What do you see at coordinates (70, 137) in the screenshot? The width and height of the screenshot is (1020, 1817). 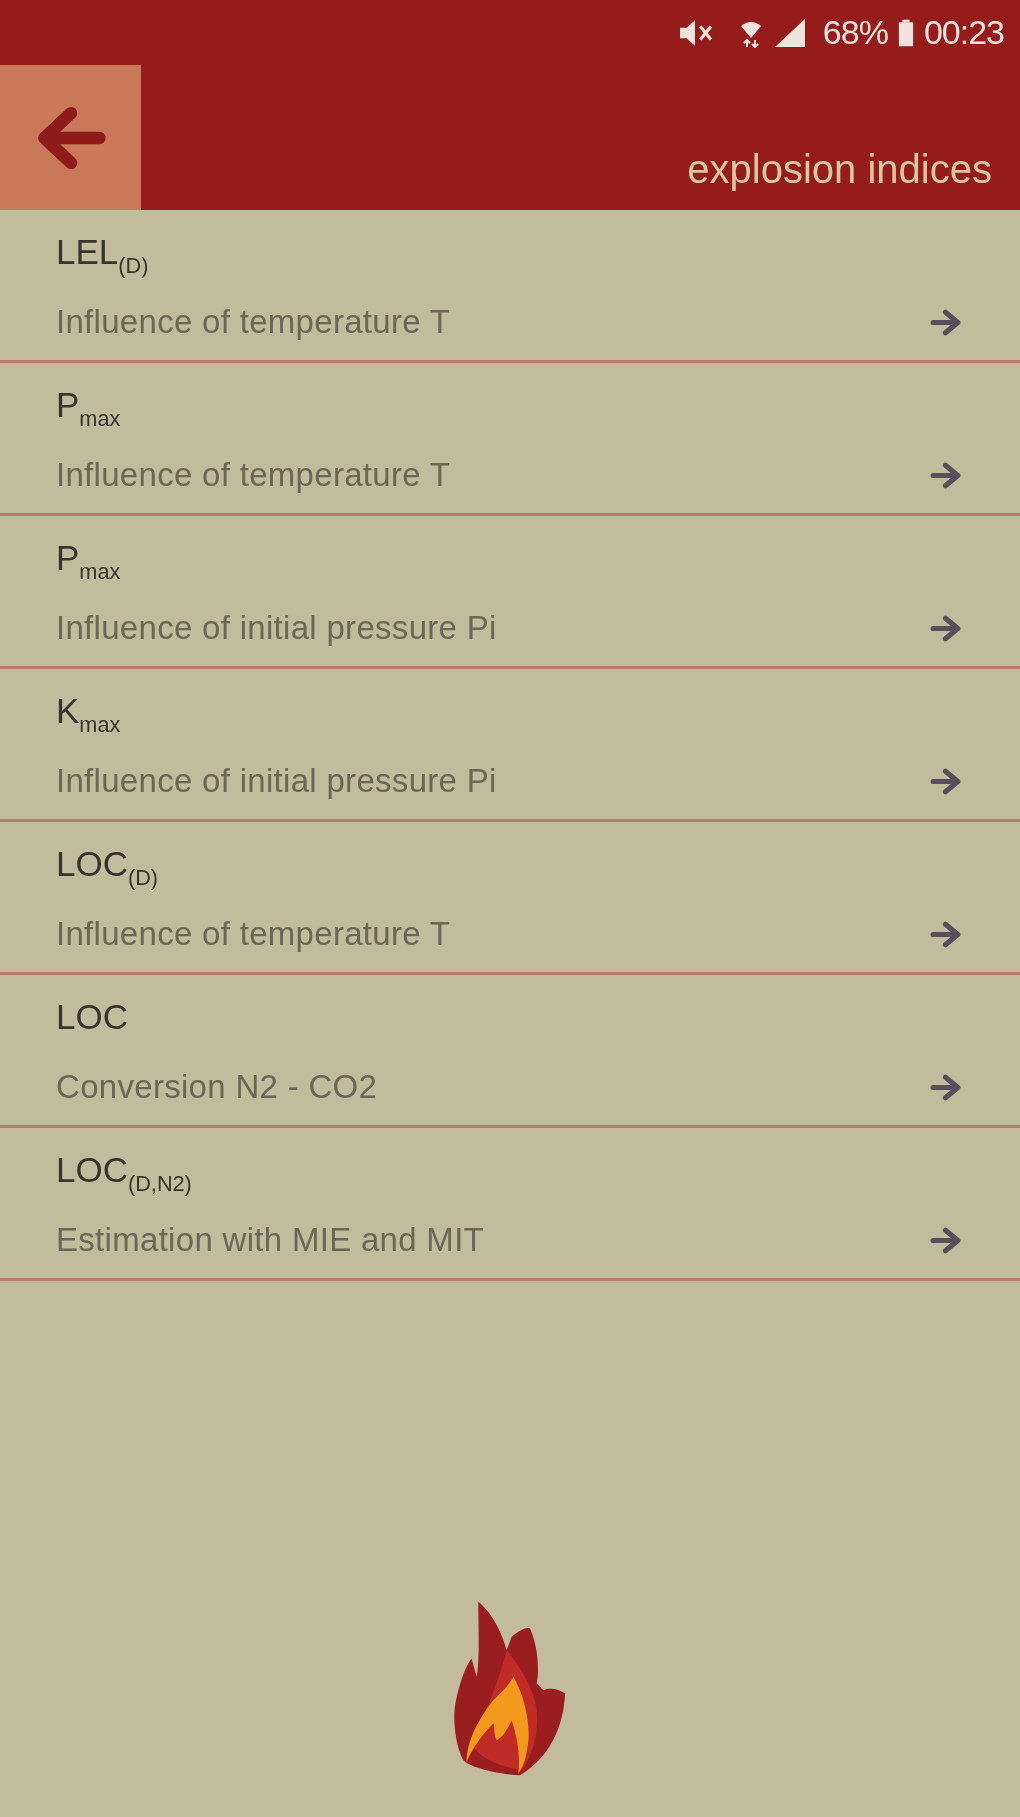 I see `back-button` at bounding box center [70, 137].